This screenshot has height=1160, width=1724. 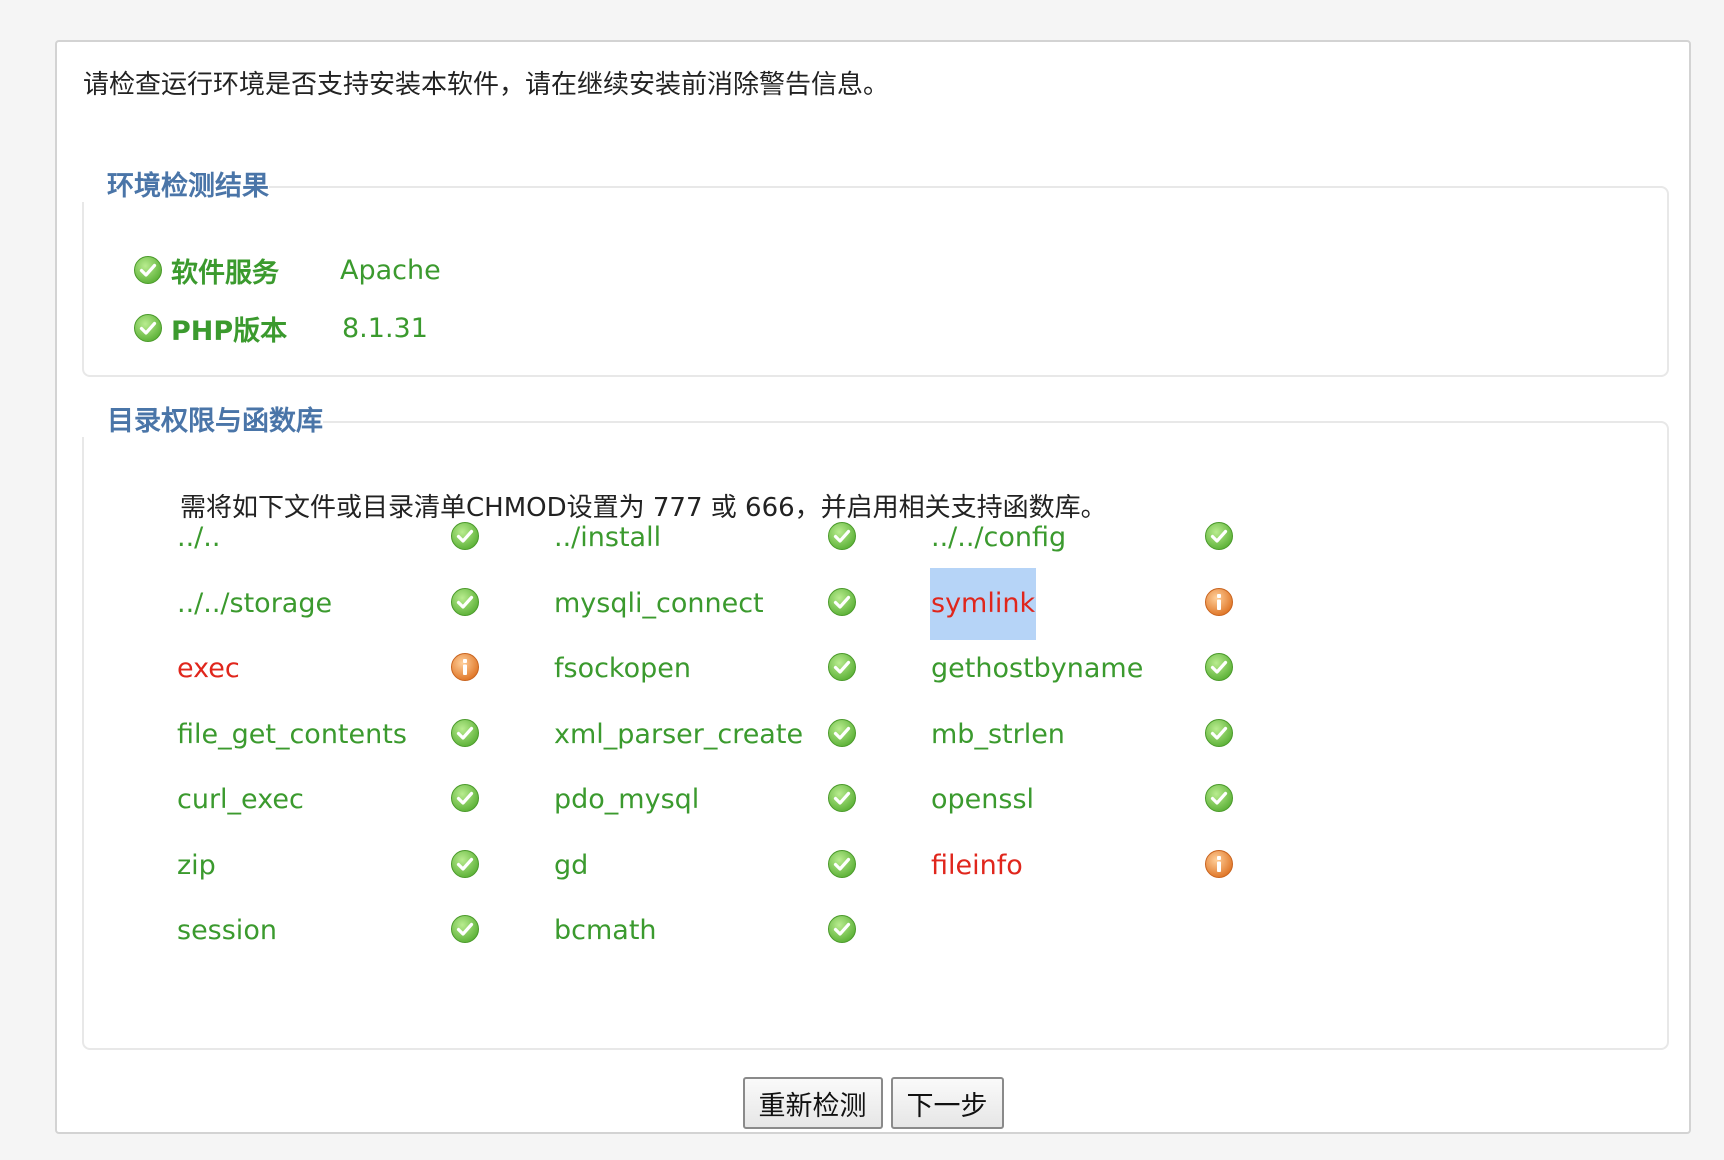 What do you see at coordinates (983, 799) in the screenshot?
I see `permission-item-name: openssl` at bounding box center [983, 799].